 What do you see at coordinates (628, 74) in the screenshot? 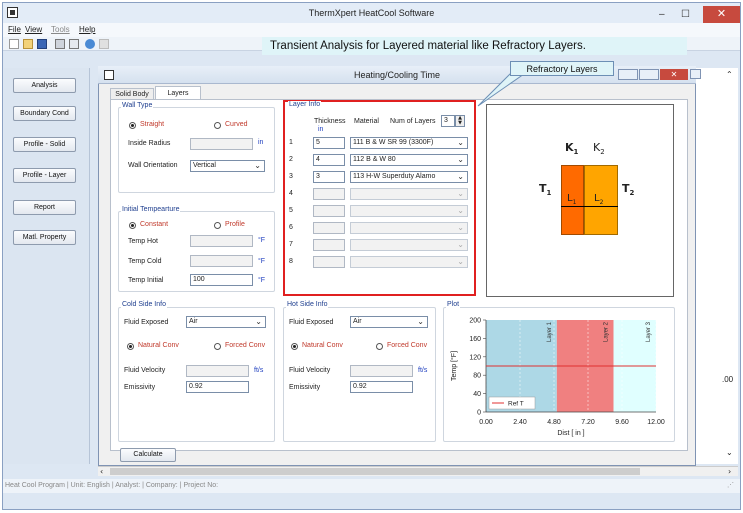
I see `child-minimize-button` at bounding box center [628, 74].